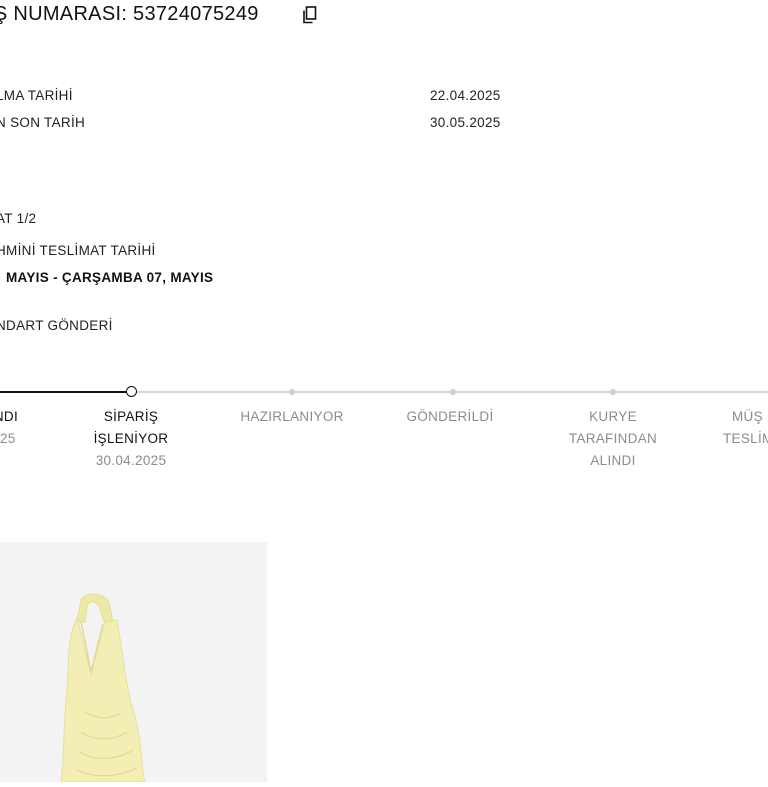 Image resolution: width=768 pixels, height=787 pixels. I want to click on package-count: AT 1/2, so click(18, 218).